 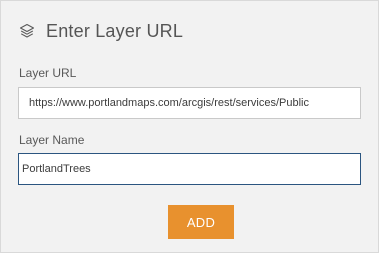 I want to click on add-button: ADD, so click(x=201, y=222).